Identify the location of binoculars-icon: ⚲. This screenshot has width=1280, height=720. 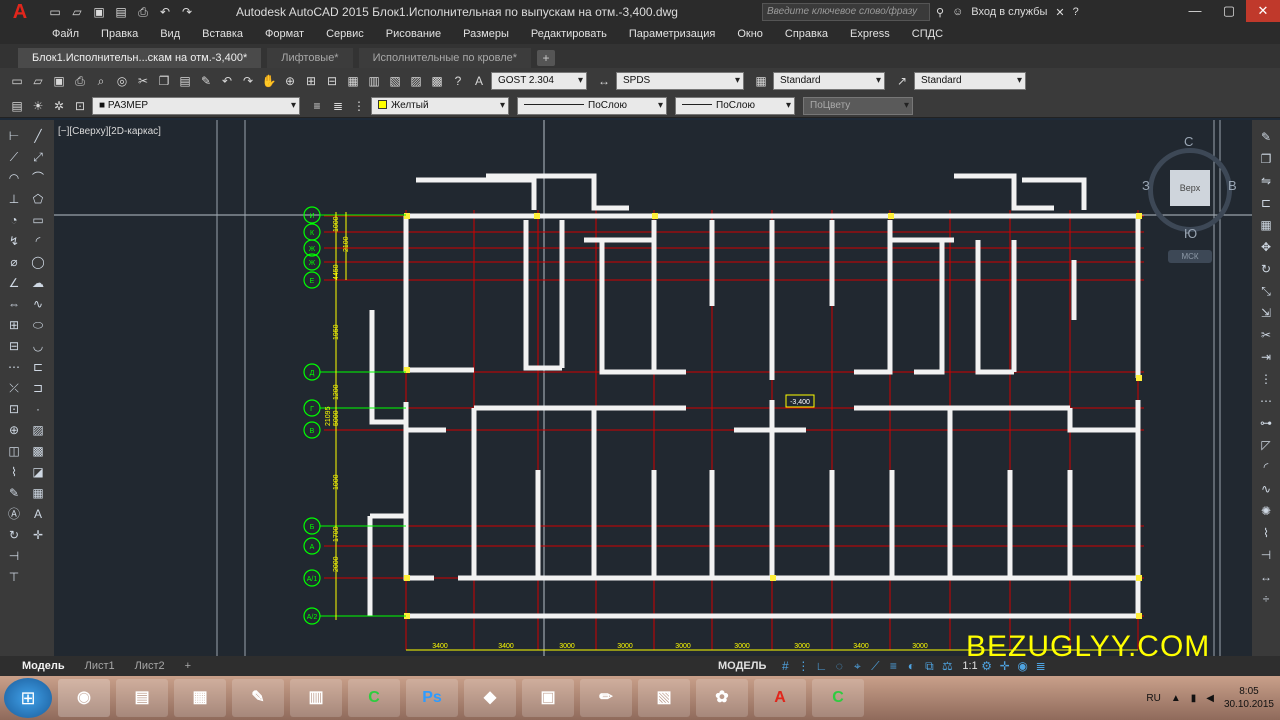
(940, 12).